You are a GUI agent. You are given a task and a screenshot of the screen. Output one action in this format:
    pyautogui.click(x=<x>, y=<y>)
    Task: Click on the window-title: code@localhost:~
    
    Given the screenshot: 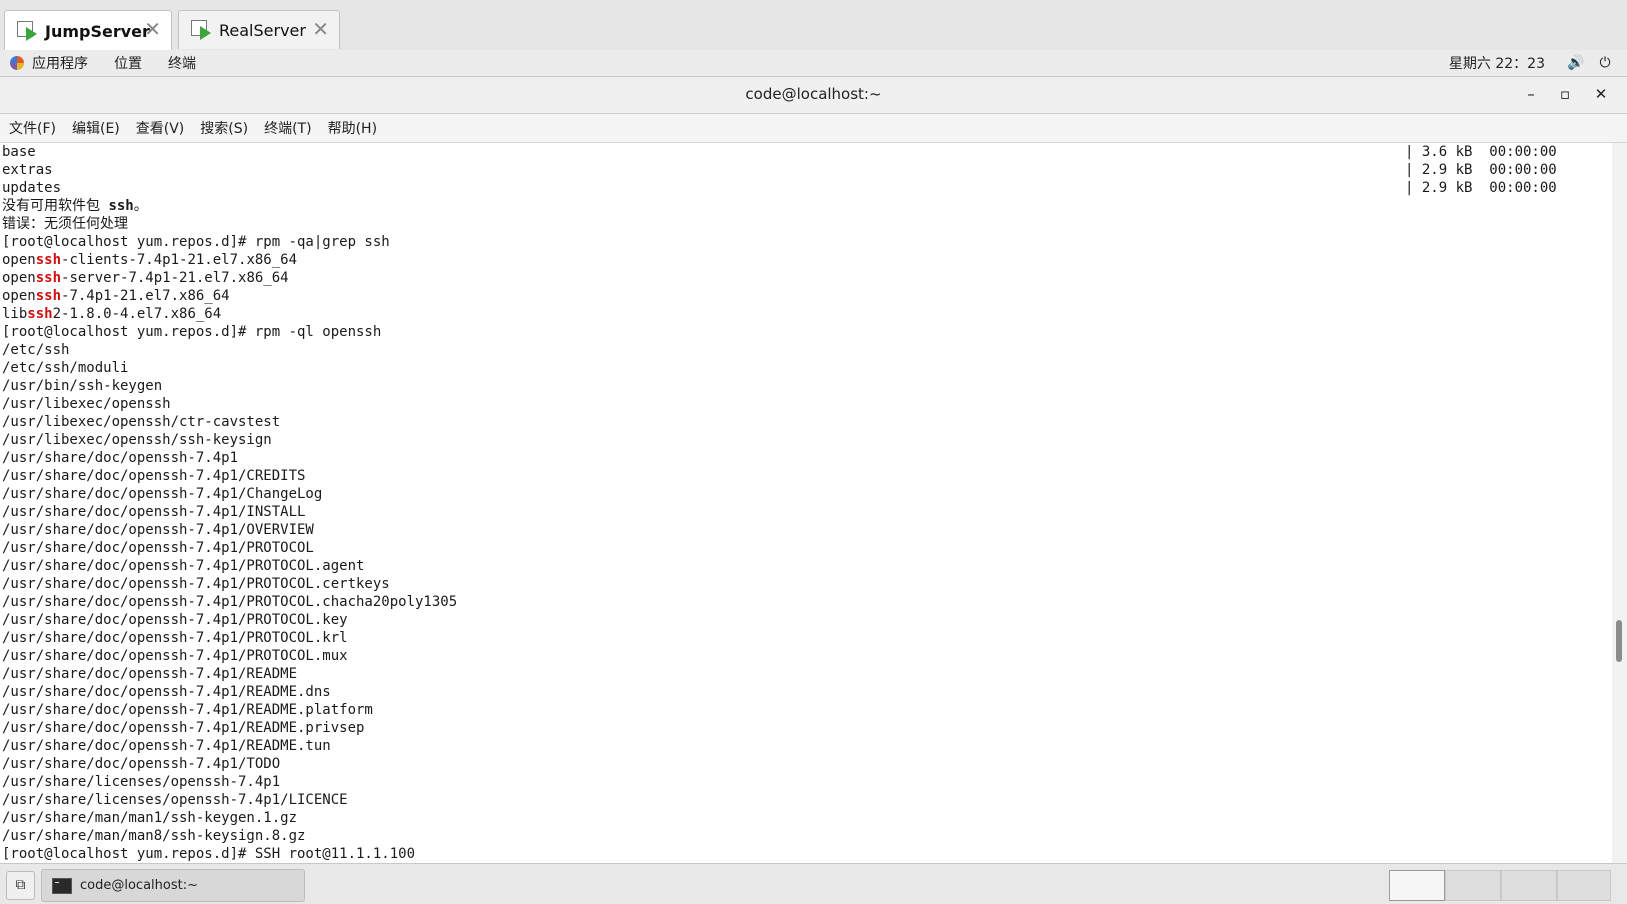 What is the action you would take?
    pyautogui.click(x=813, y=94)
    